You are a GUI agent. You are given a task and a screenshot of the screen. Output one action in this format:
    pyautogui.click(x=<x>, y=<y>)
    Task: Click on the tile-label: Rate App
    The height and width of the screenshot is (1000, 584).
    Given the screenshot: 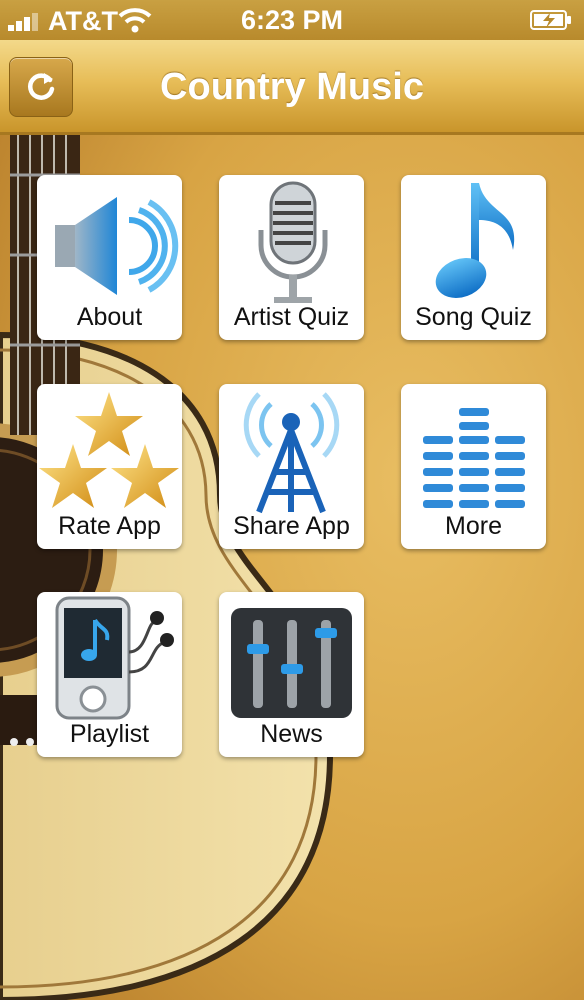 What is the action you would take?
    pyautogui.click(x=109, y=526)
    